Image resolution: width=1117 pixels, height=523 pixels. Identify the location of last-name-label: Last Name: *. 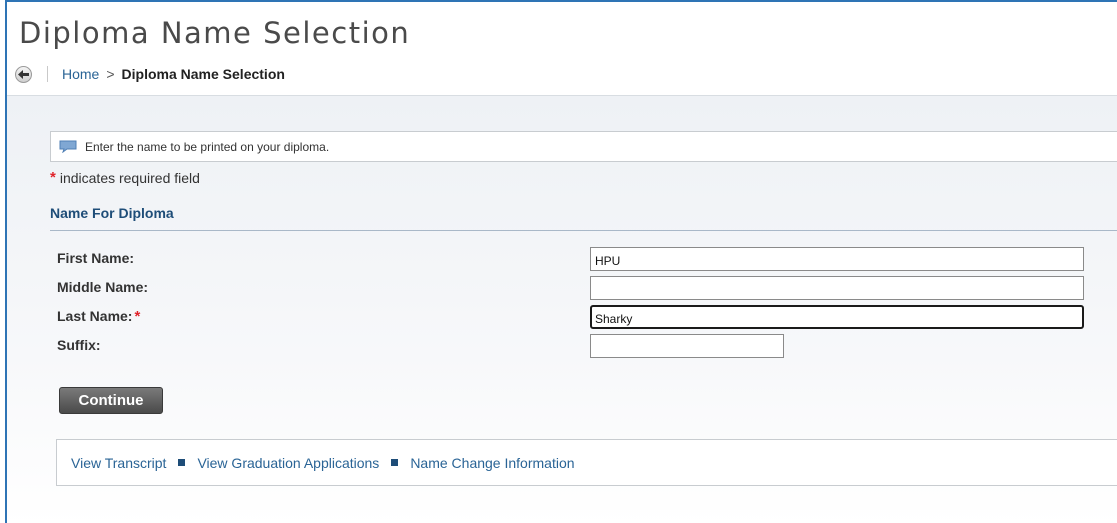
(98, 316).